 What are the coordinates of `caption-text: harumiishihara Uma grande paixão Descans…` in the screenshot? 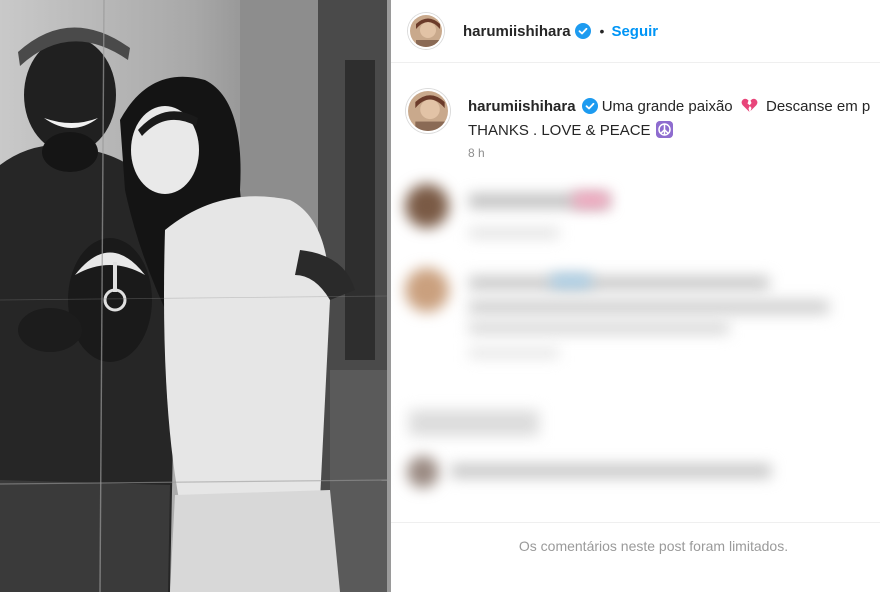 It's located at (674, 119).